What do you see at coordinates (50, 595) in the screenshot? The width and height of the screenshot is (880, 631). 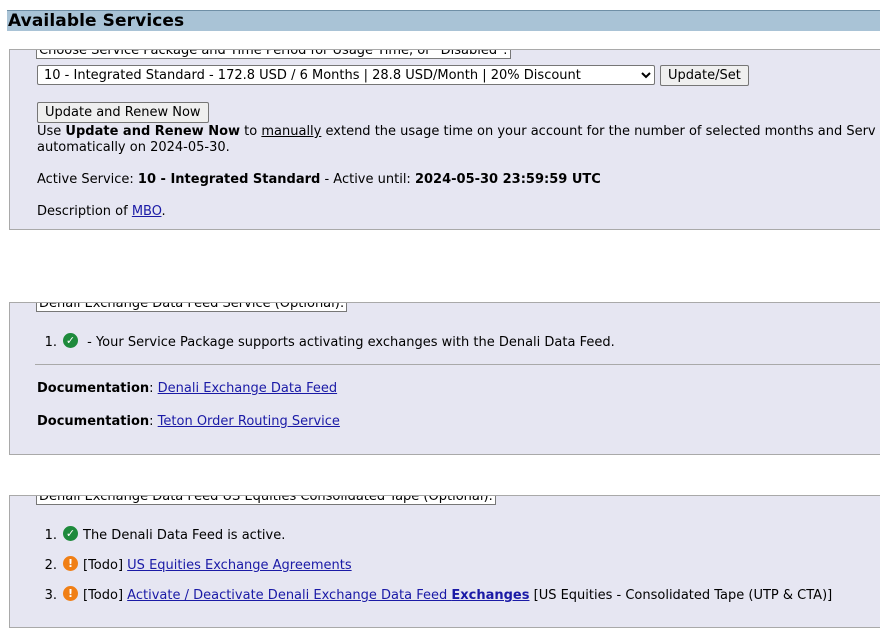 I see `list-number: 3.` at bounding box center [50, 595].